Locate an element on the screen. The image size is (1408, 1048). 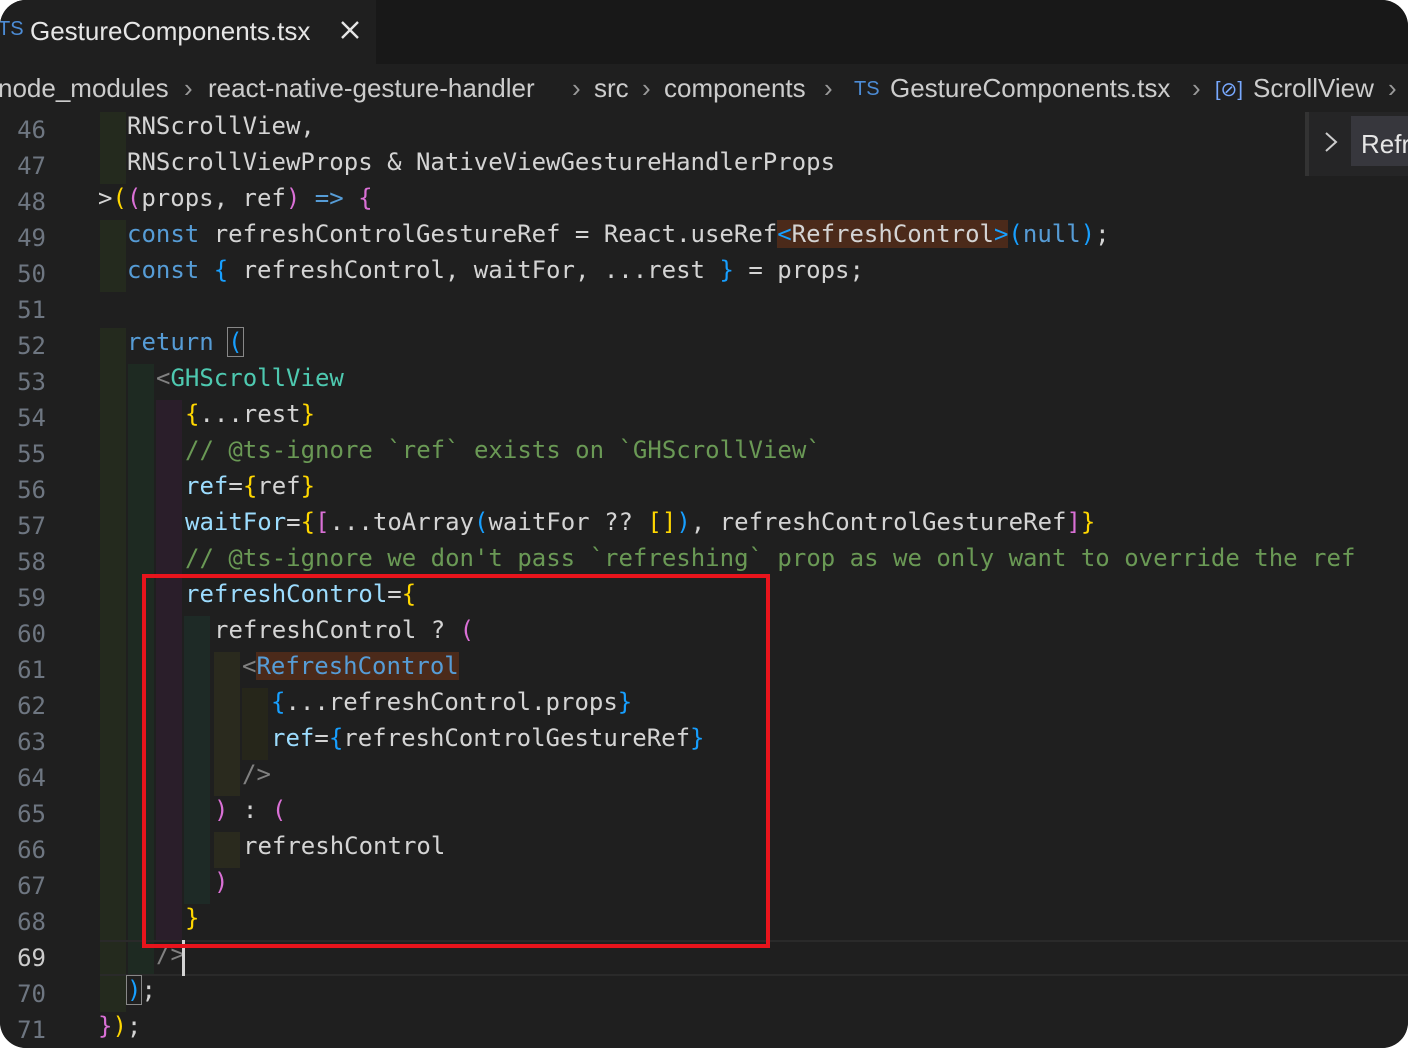
token: waitFor is located at coordinates (236, 522).